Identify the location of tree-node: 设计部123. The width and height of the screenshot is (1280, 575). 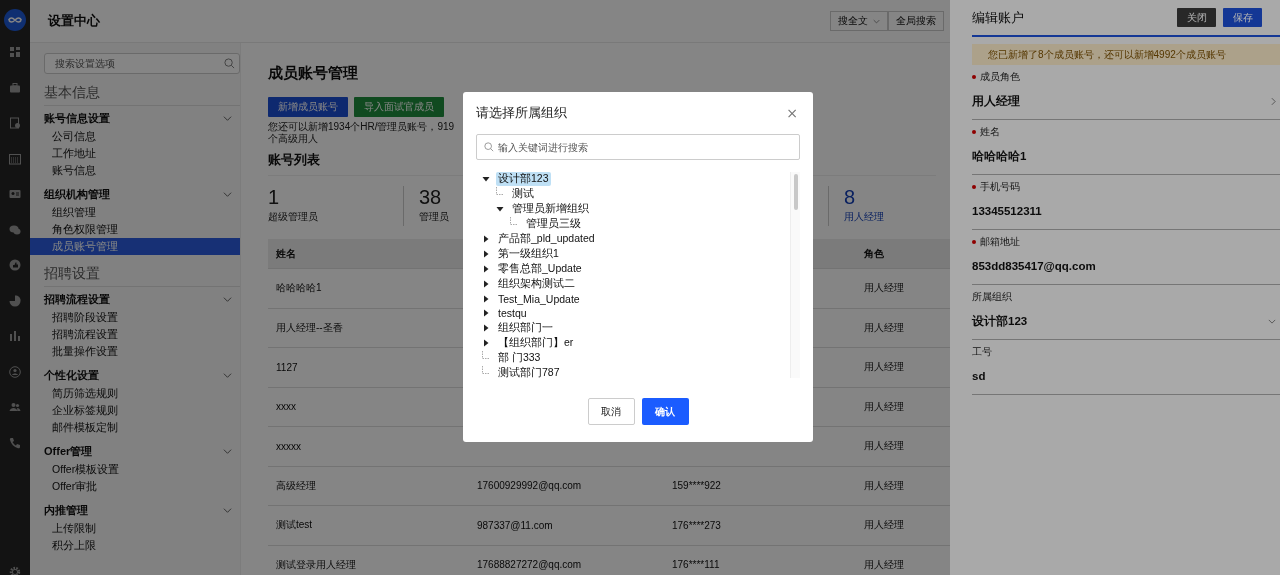
(523, 179).